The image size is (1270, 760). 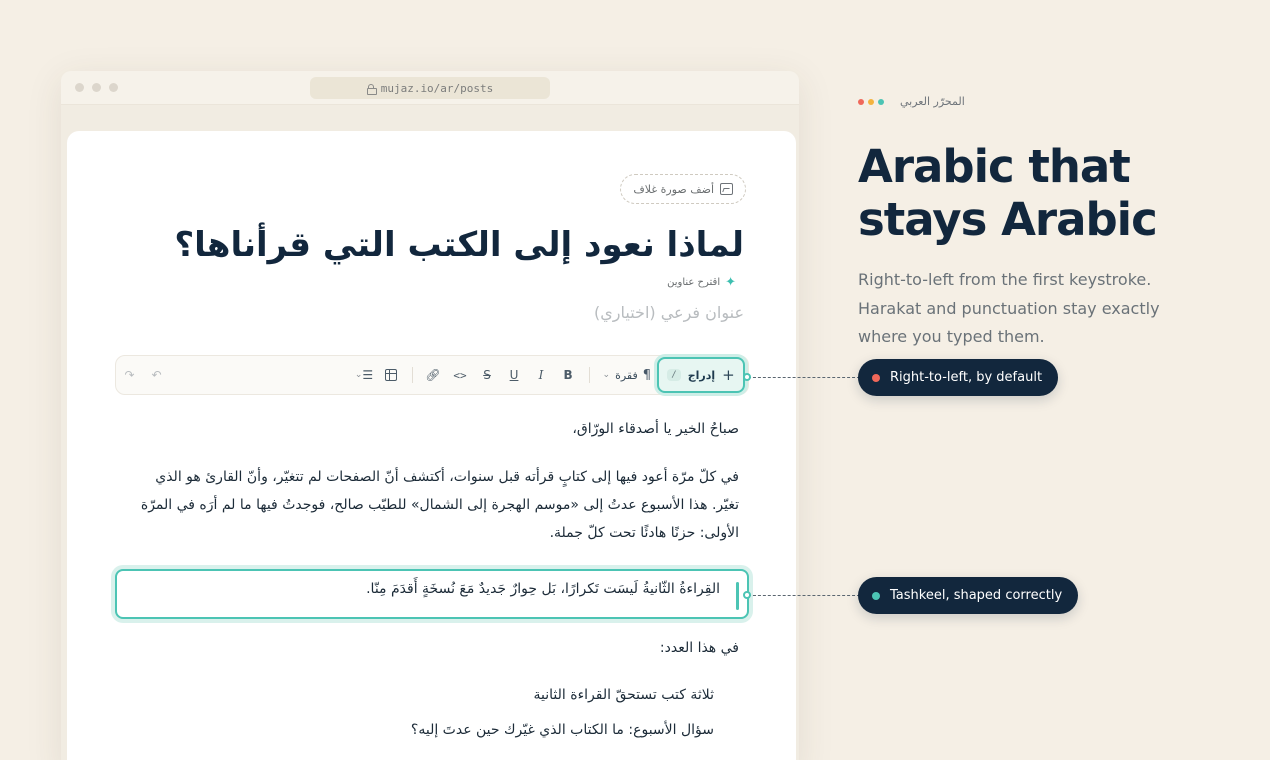 I want to click on formatting-toolbar: + إدراج / ¶ فقرة ⌄ B I U S <> 🔗︎ ☰ ⌄ ↶ ↷, so click(x=432, y=375).